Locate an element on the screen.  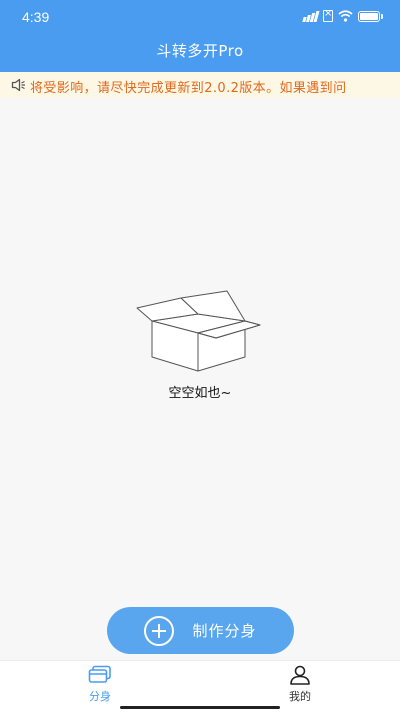
plus-circle-icon is located at coordinates (159, 630).